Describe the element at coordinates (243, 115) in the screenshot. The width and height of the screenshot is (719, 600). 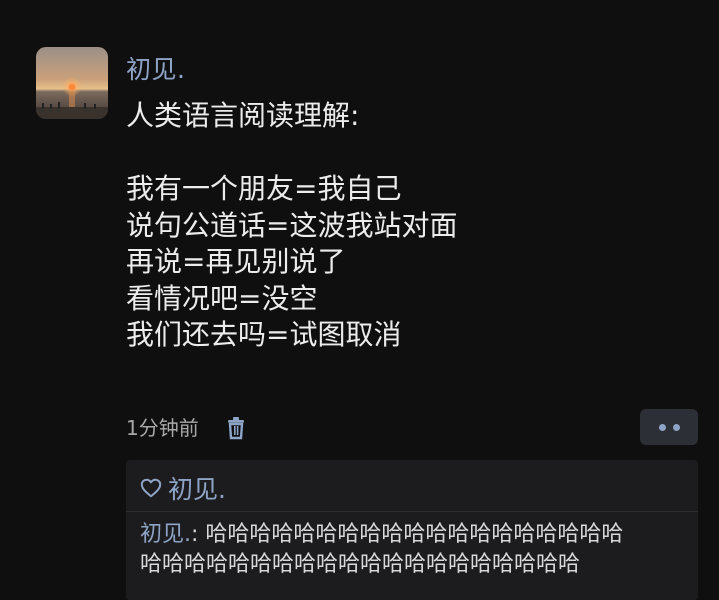
I see `content-line: 人类语言阅读理解:` at that location.